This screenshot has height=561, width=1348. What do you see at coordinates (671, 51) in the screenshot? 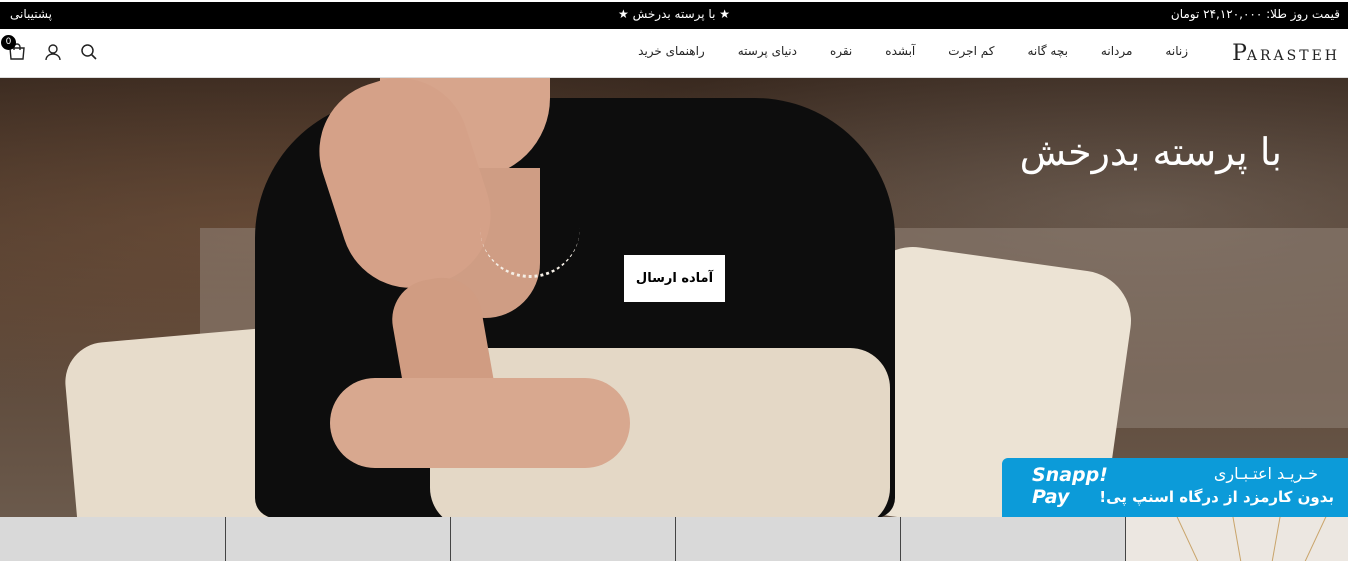
I see `menu-item-shopping-guide: راهنمای خرید` at bounding box center [671, 51].